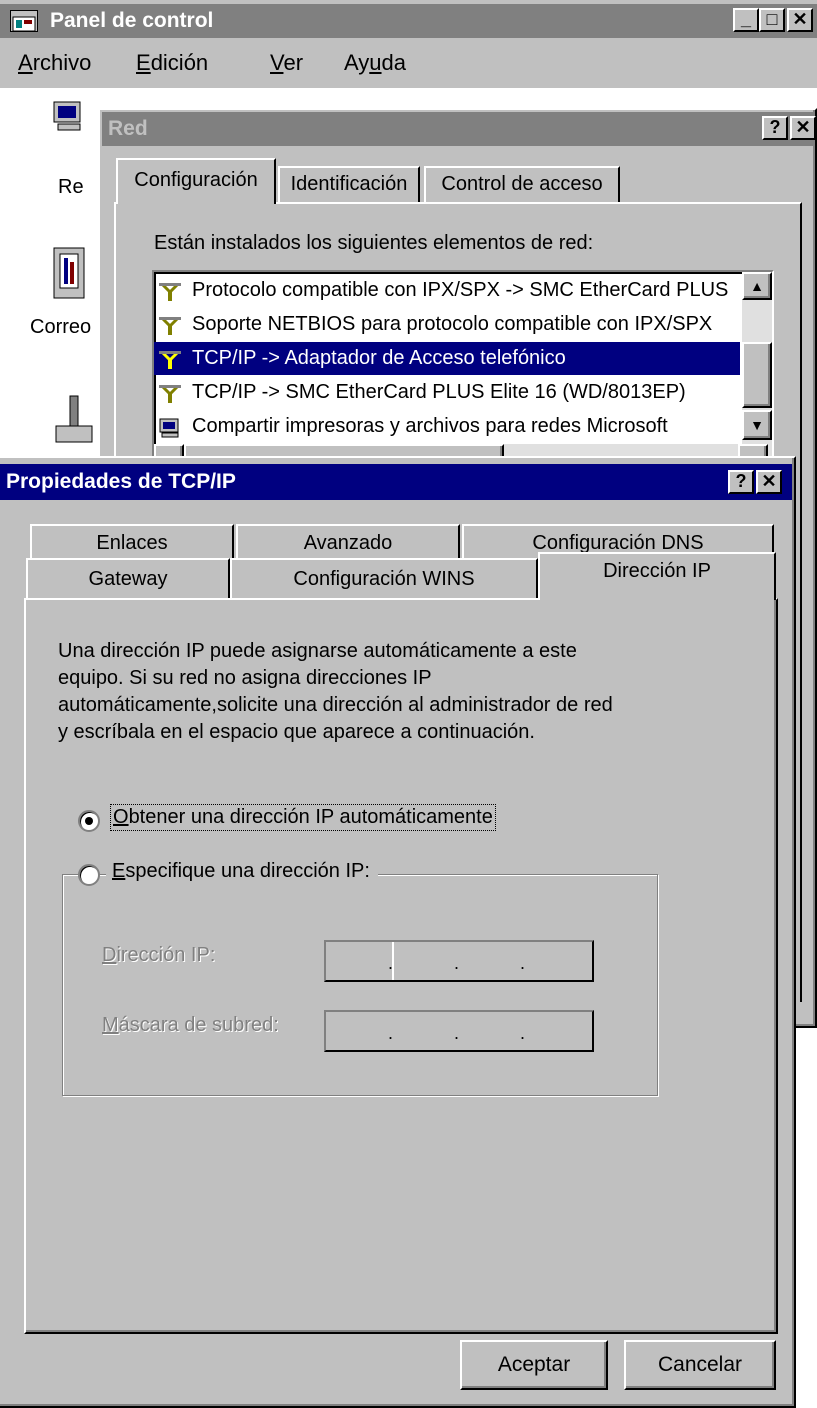  I want to click on menu-bar: Archivo Edición Ver Ayuda, so click(408, 63).